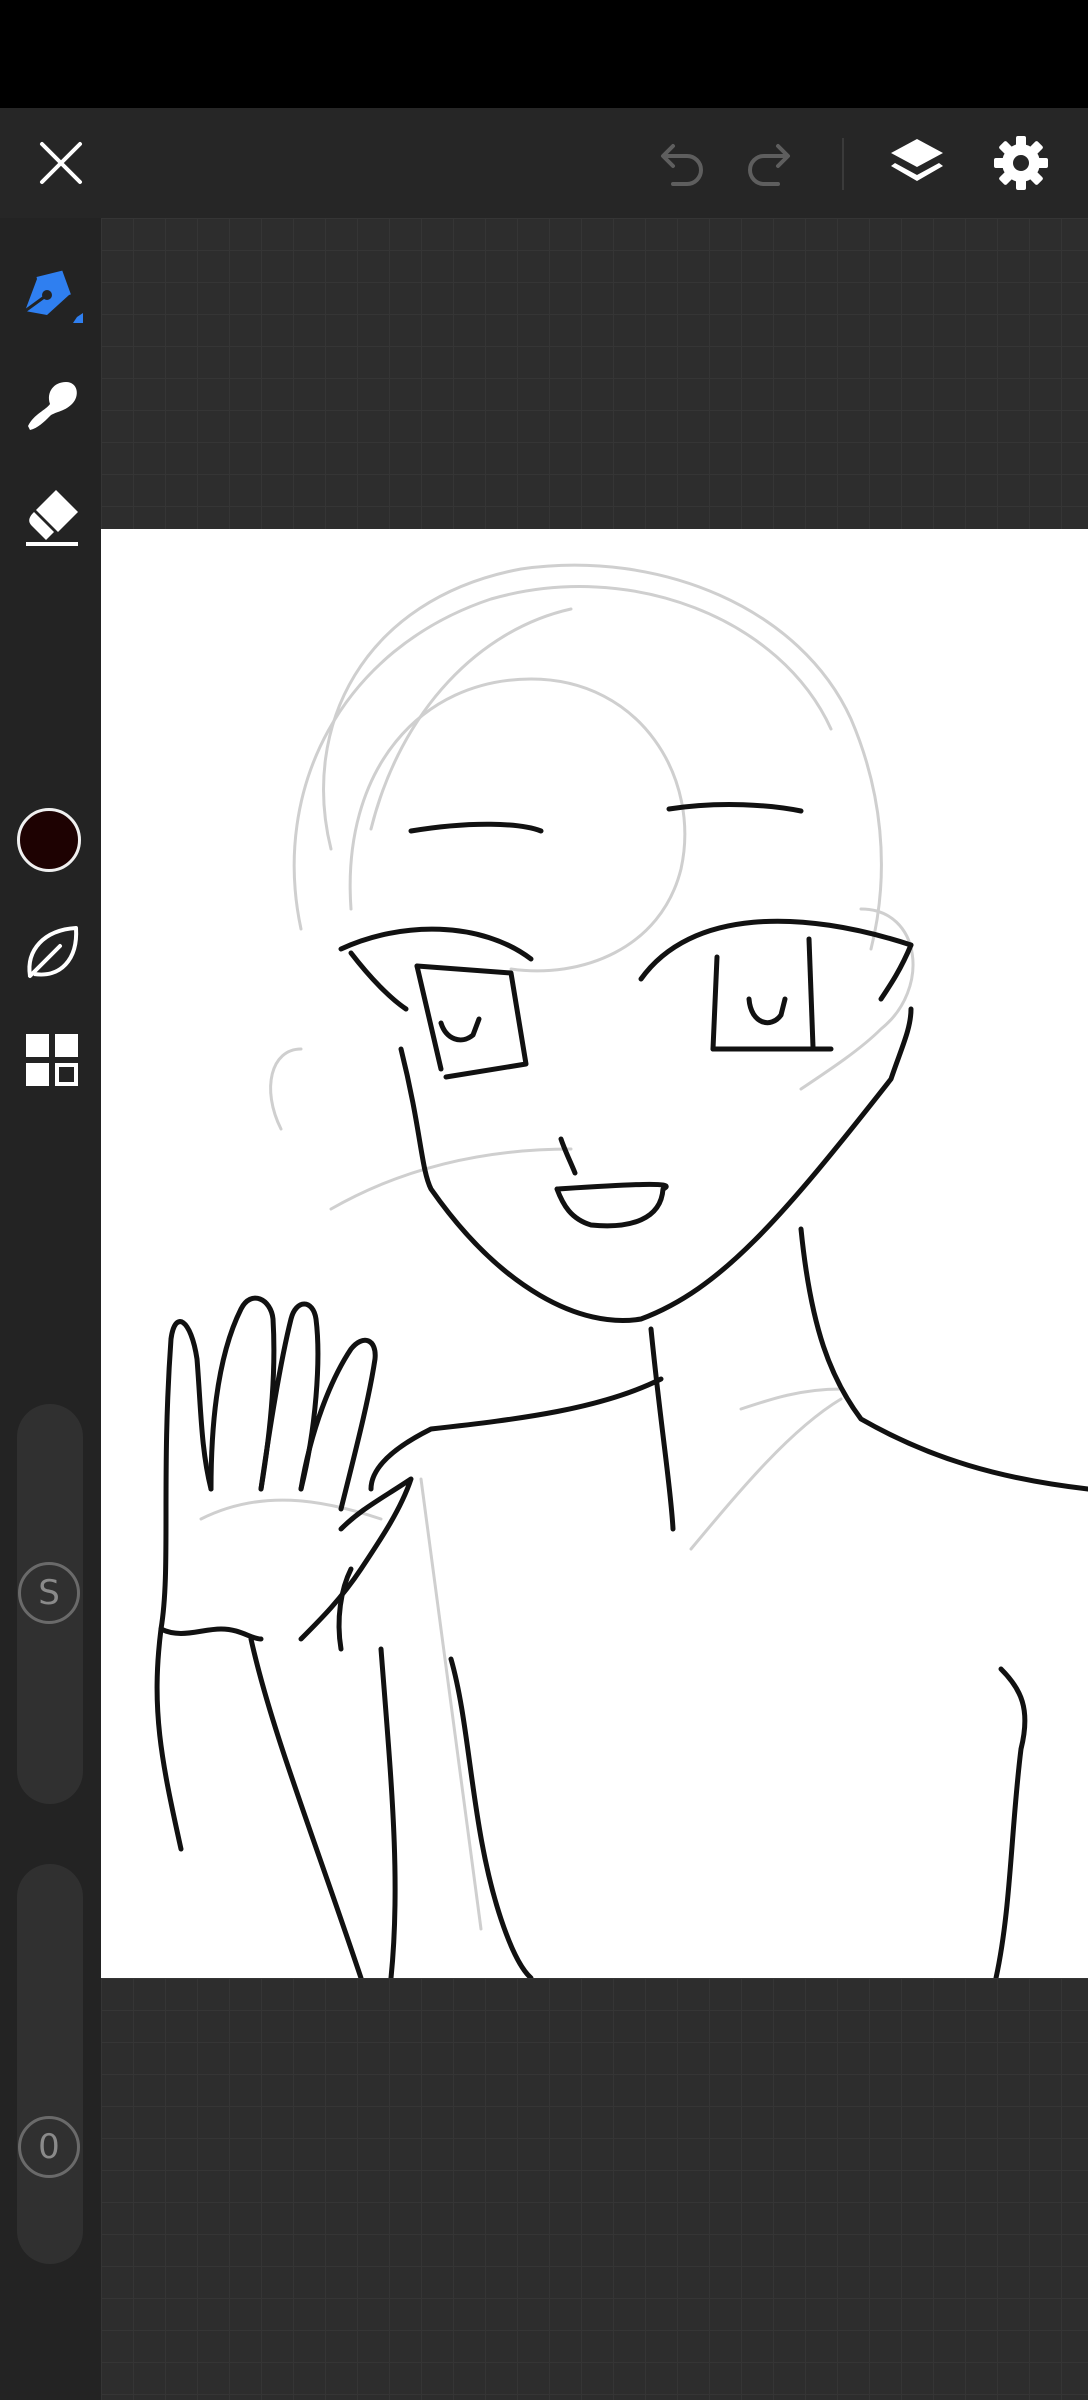  I want to click on redo-button, so click(772, 163).